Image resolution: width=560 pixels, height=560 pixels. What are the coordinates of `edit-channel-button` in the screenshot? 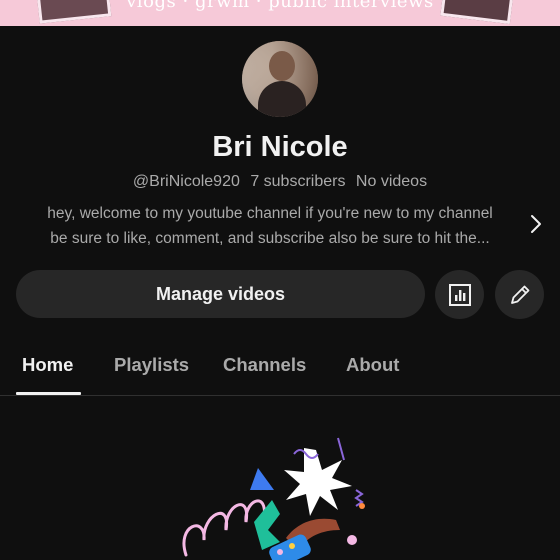 It's located at (519, 294).